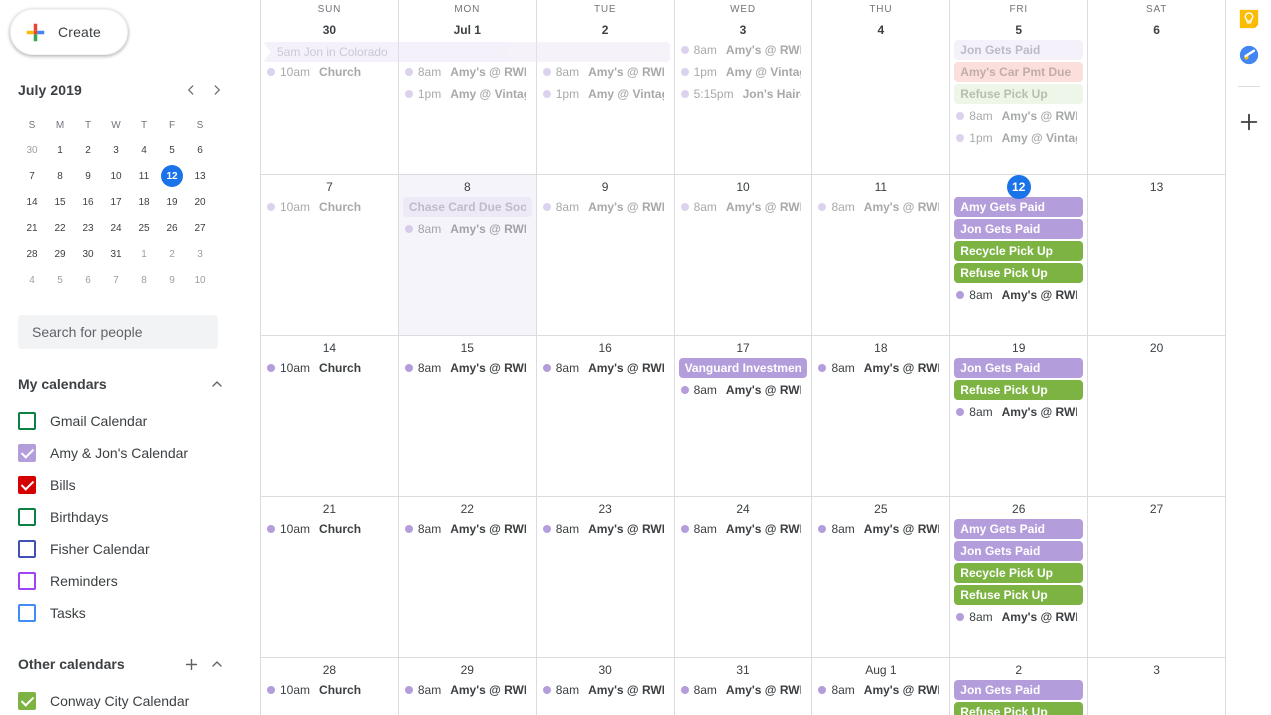  What do you see at coordinates (1018, 29) in the screenshot?
I see `day-number: 5` at bounding box center [1018, 29].